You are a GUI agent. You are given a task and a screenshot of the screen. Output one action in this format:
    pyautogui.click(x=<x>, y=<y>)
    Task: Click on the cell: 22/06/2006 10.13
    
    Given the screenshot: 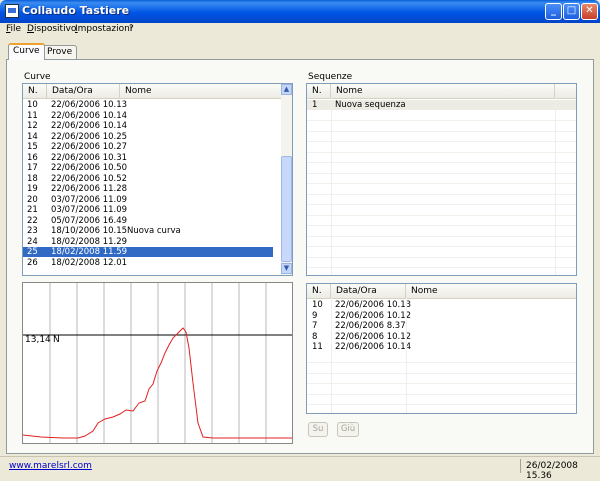 What is the action you would take?
    pyautogui.click(x=89, y=105)
    